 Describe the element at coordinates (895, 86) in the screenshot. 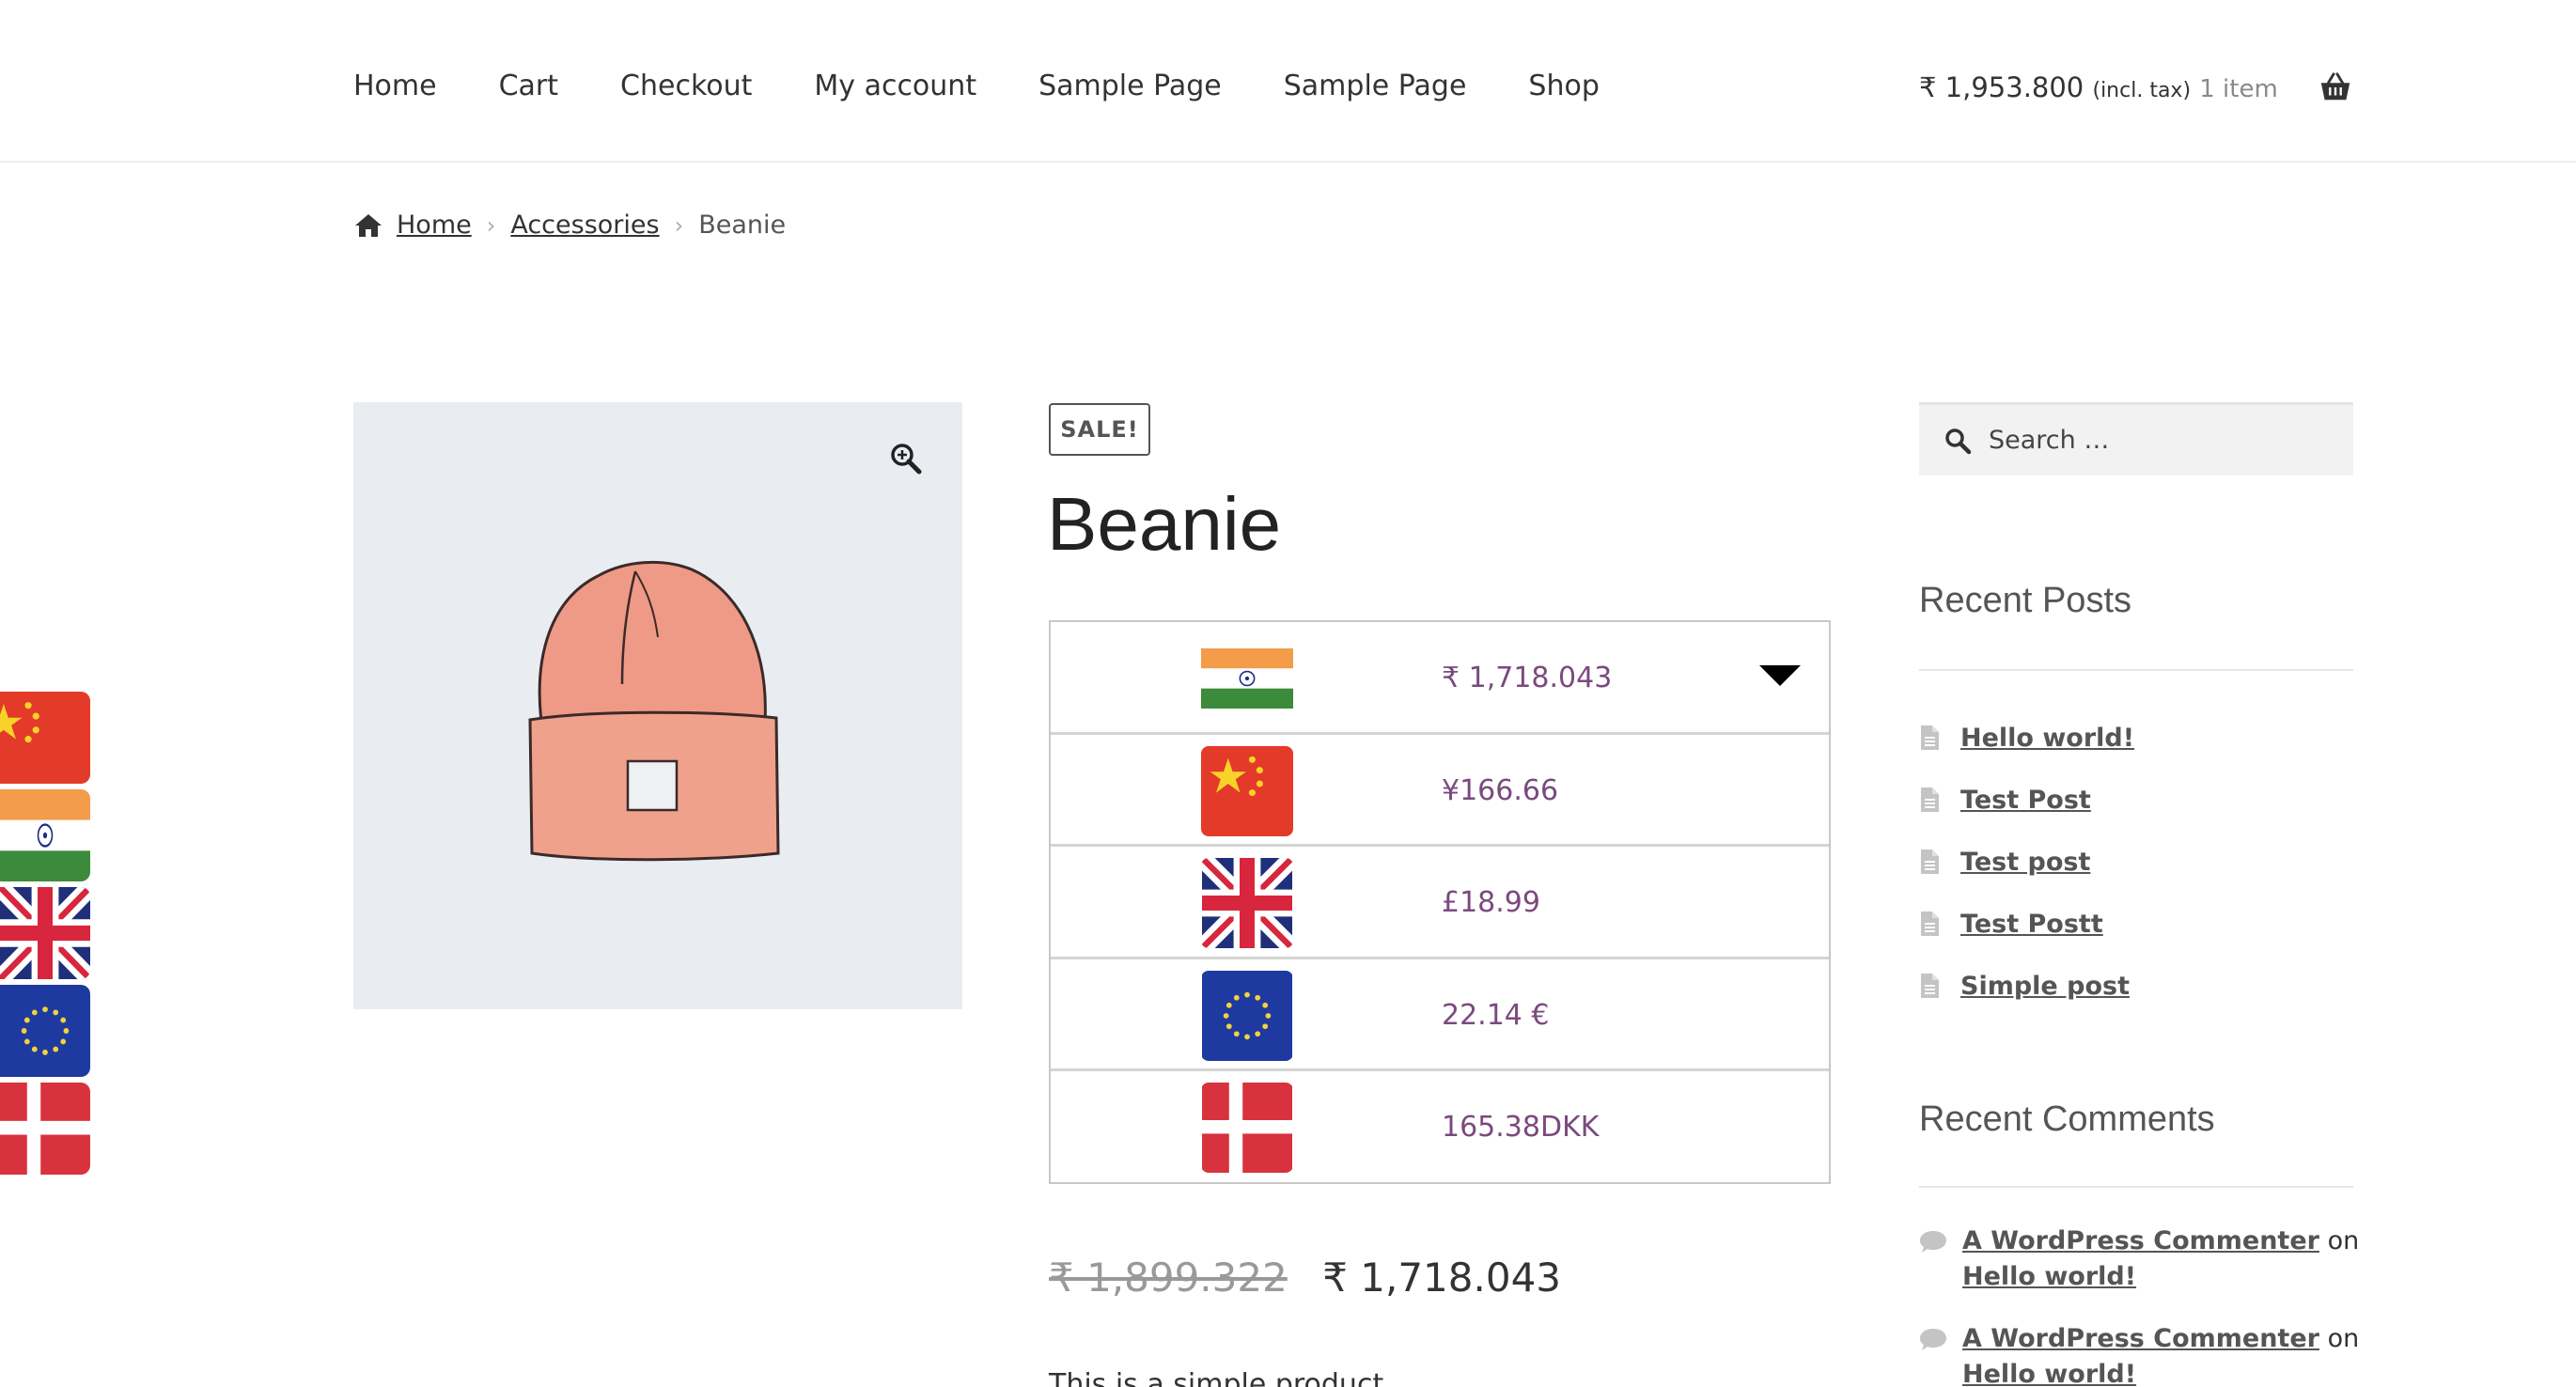

I see `nav-my-account: My account` at that location.